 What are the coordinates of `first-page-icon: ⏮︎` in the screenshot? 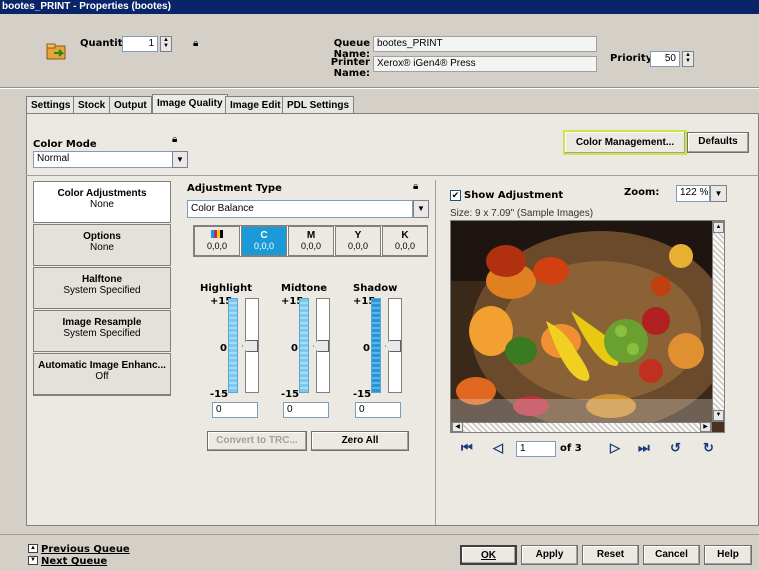 It's located at (467, 448).